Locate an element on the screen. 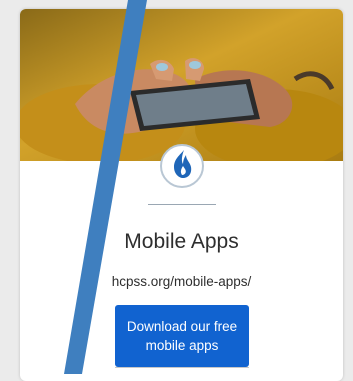 This screenshot has width=353, height=381. flame-logo is located at coordinates (182, 166).